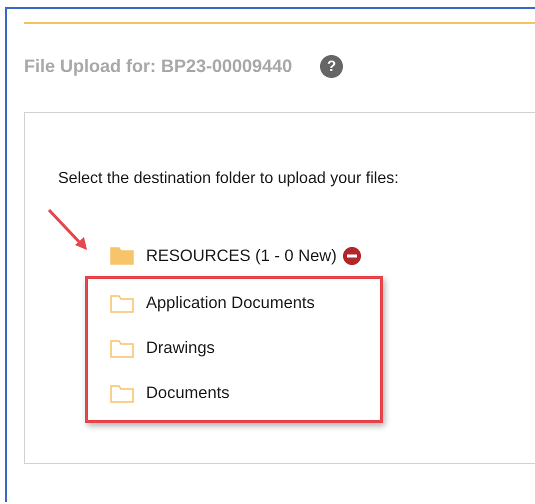 Image resolution: width=535 pixels, height=504 pixels. I want to click on help-icon: ?, so click(332, 66).